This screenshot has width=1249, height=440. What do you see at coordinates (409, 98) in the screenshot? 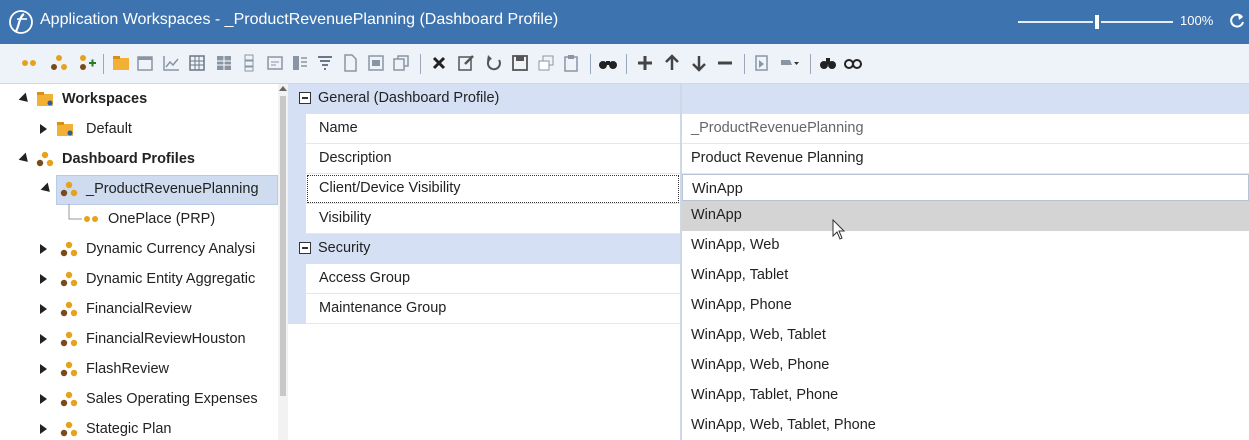
I see `category-label: General (Dashboard Profile)` at bounding box center [409, 98].